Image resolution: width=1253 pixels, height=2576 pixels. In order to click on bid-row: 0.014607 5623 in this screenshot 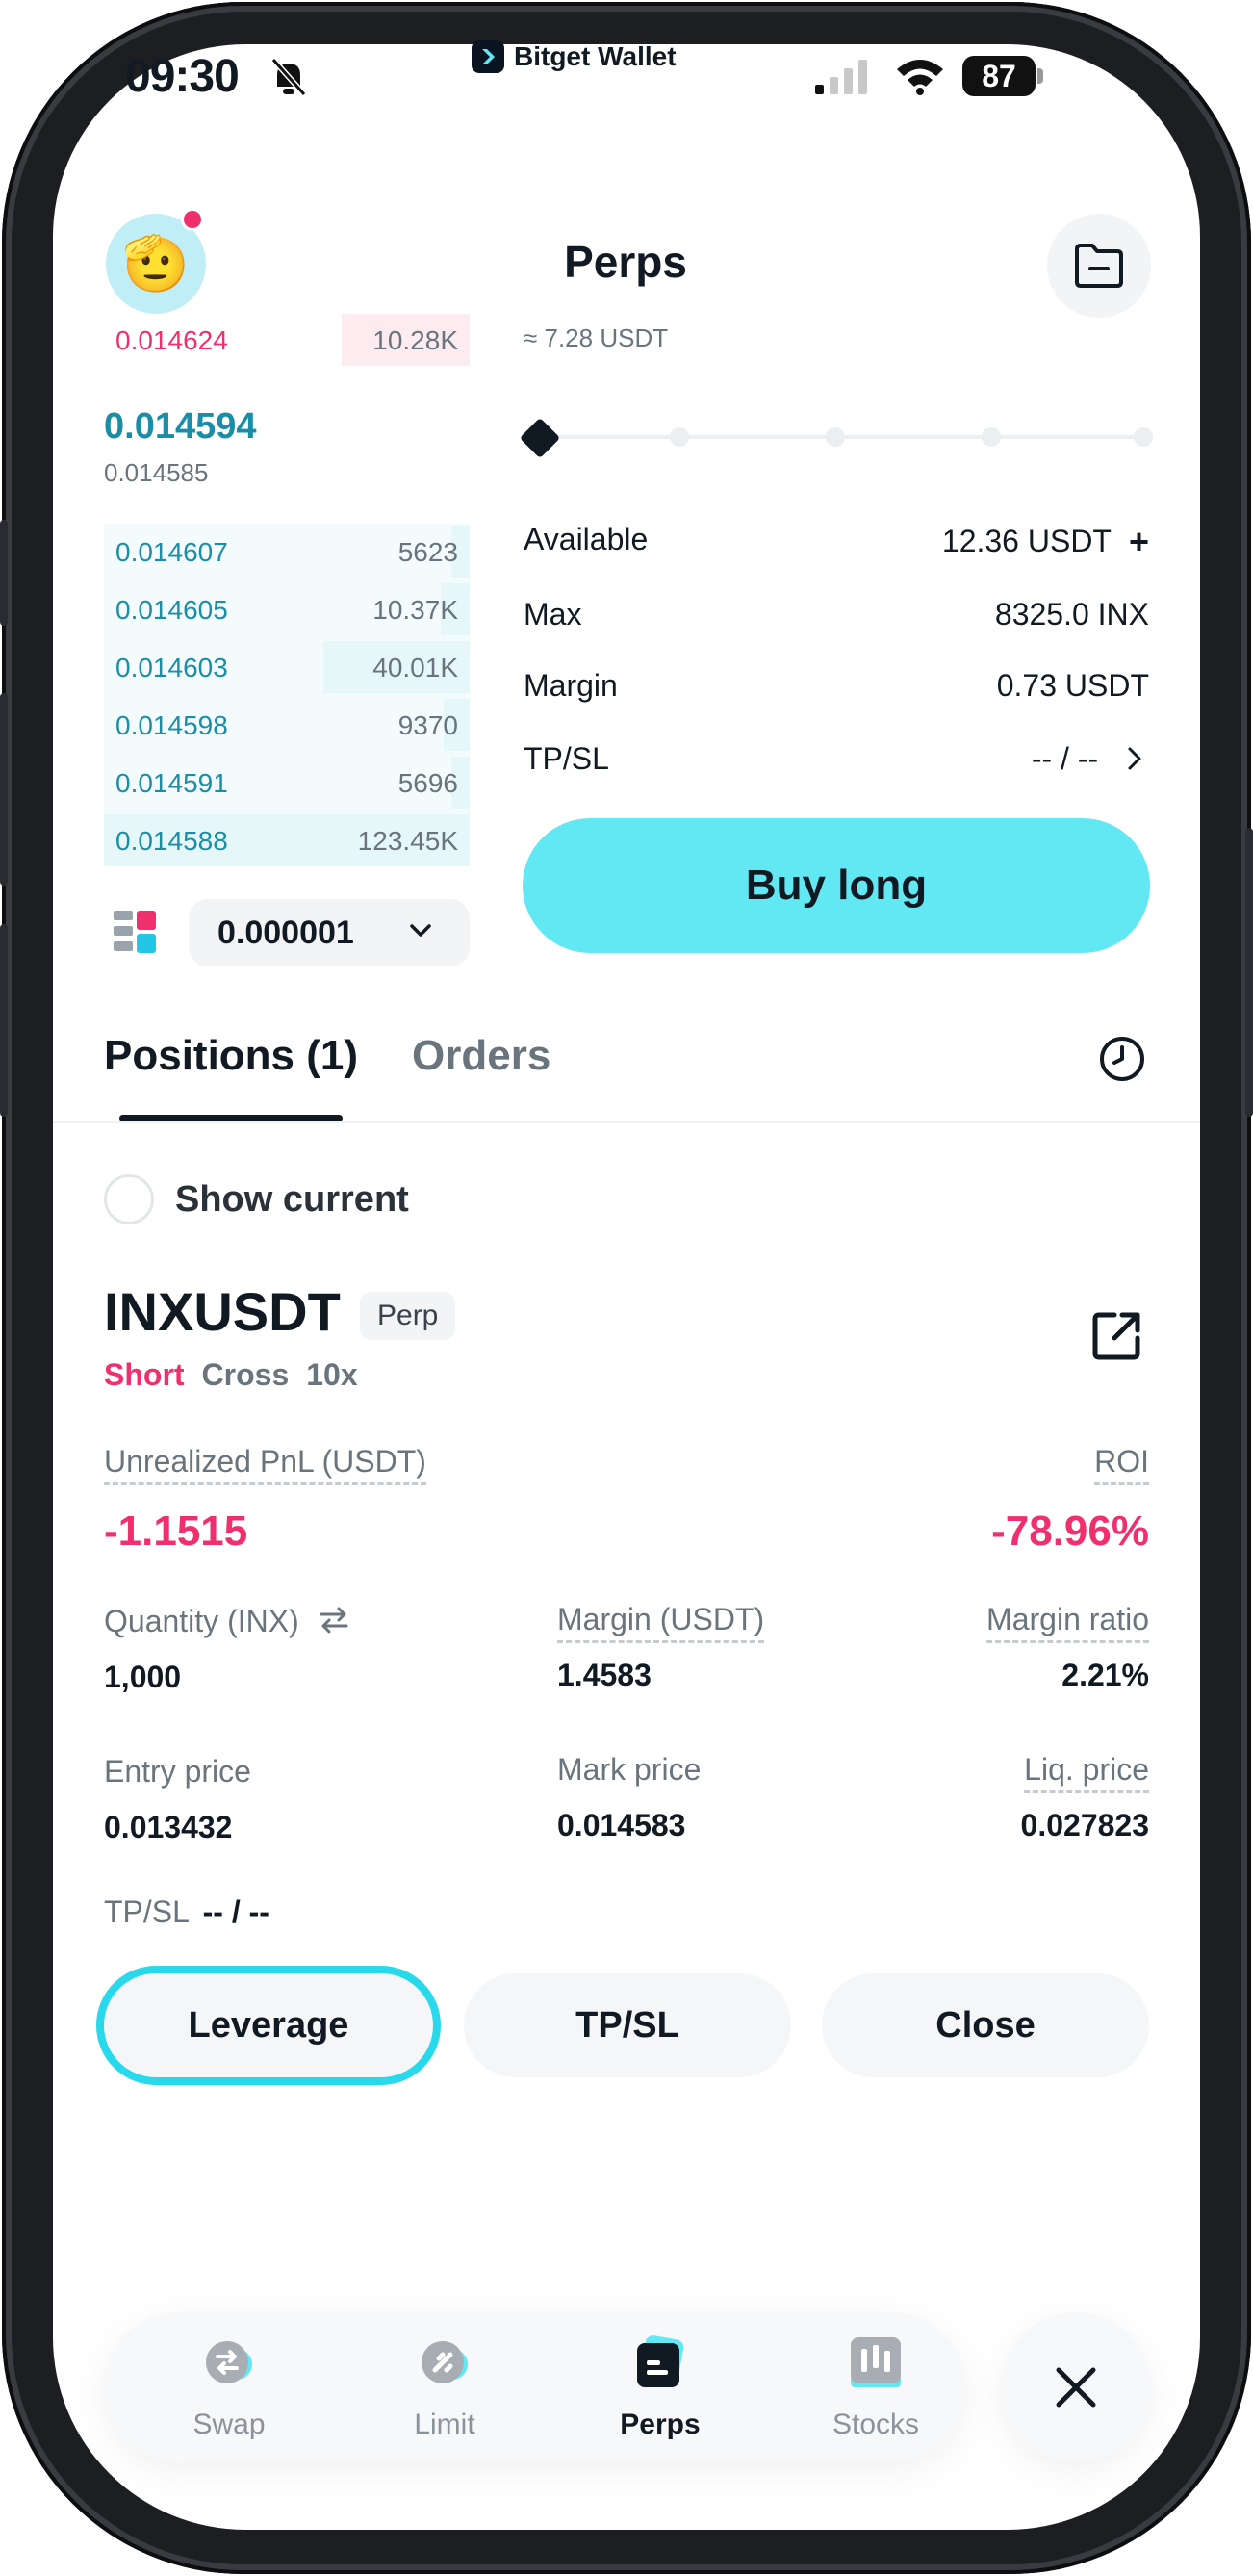, I will do `click(287, 552)`.